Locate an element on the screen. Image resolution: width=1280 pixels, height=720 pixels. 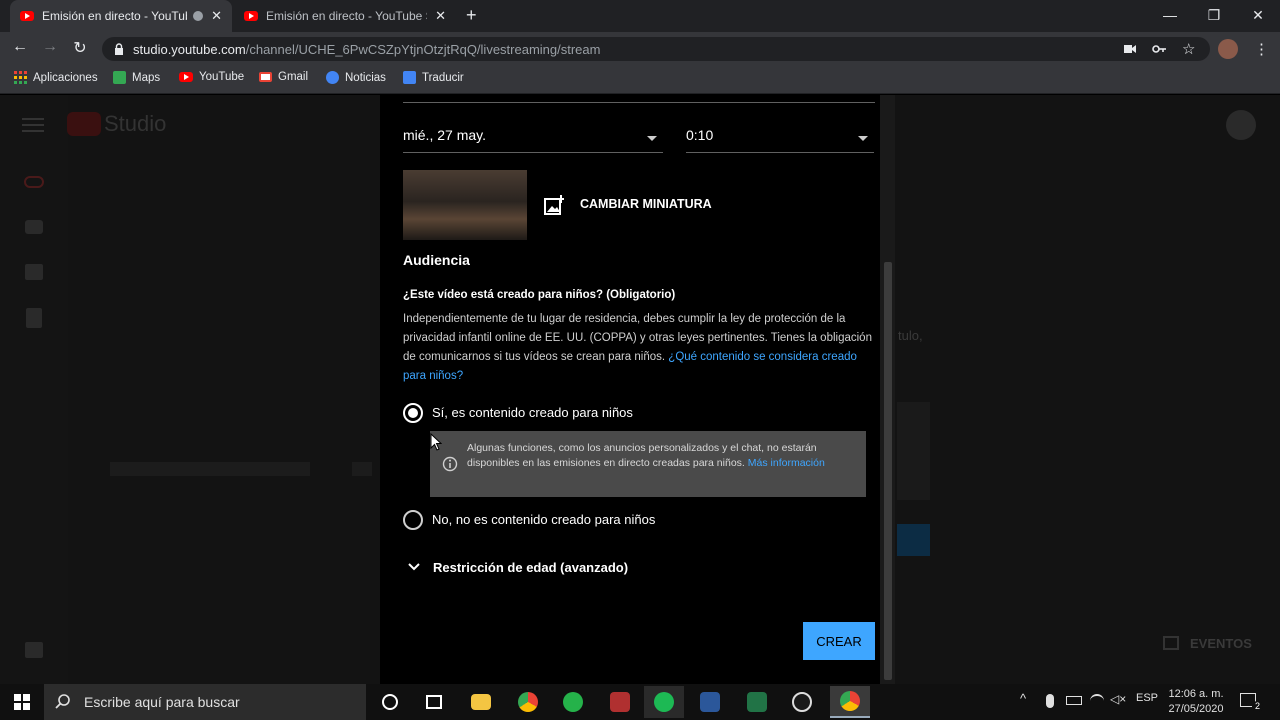
excel-icon is located at coordinates (757, 702).